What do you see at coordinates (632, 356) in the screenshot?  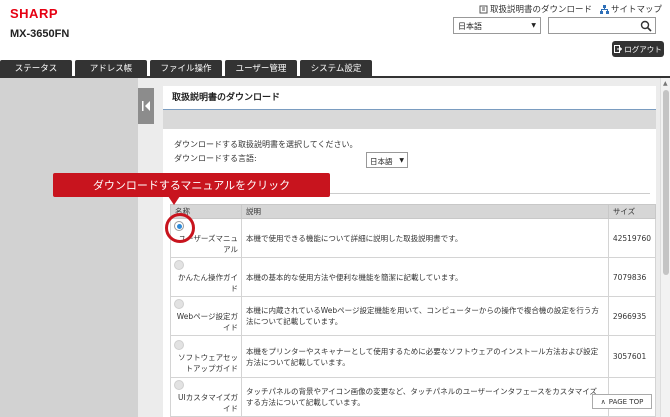 I see `manual-size: 3057601` at bounding box center [632, 356].